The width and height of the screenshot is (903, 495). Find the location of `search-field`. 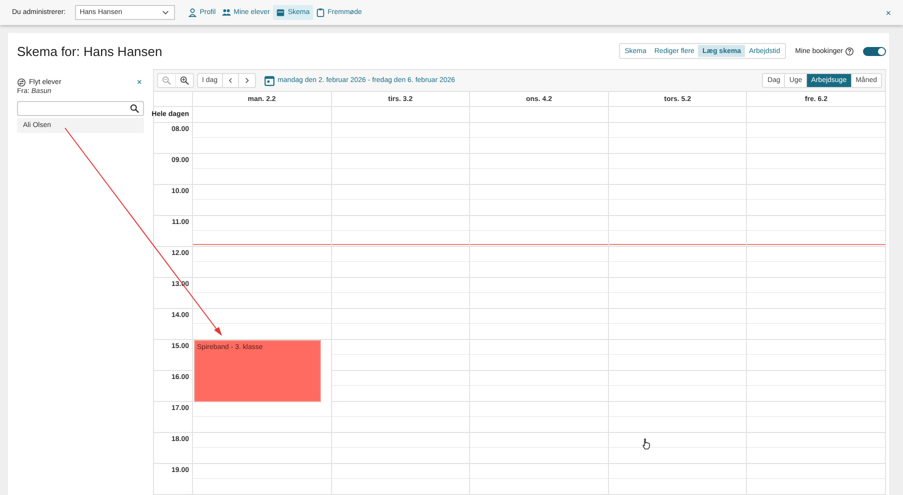

search-field is located at coordinates (80, 108).